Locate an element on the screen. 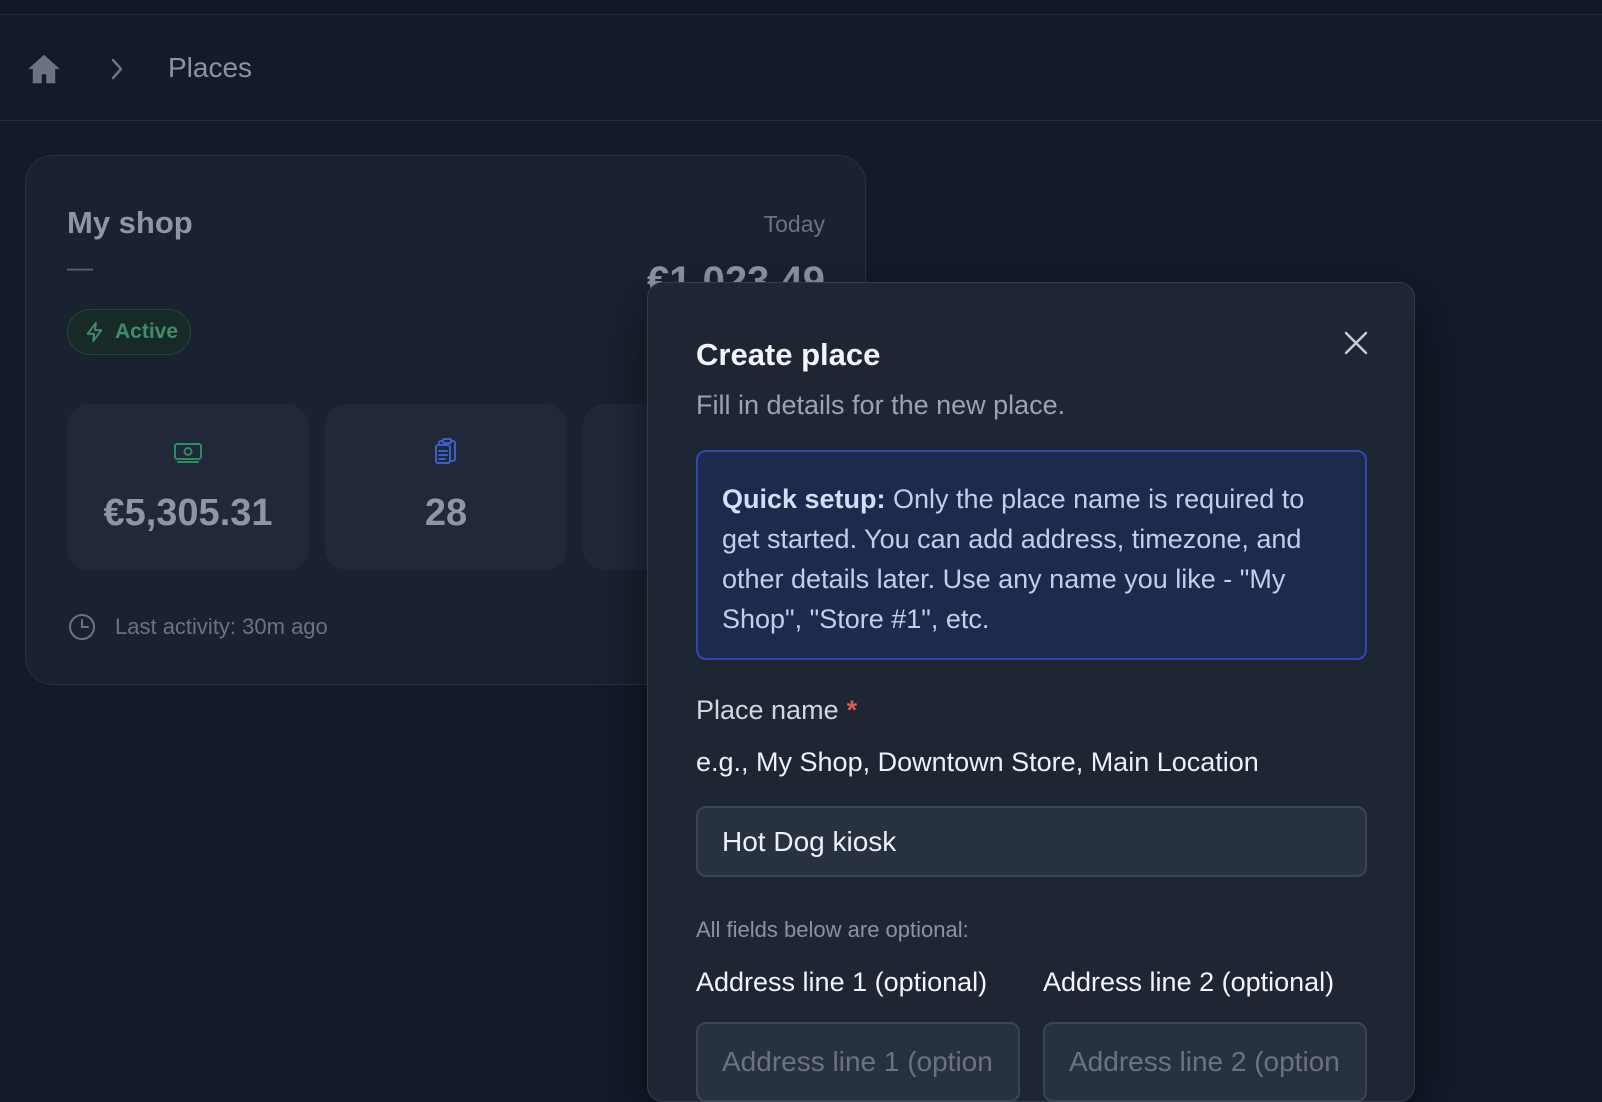 The image size is (1602, 1102). clipboard-icon is located at coordinates (445, 451).